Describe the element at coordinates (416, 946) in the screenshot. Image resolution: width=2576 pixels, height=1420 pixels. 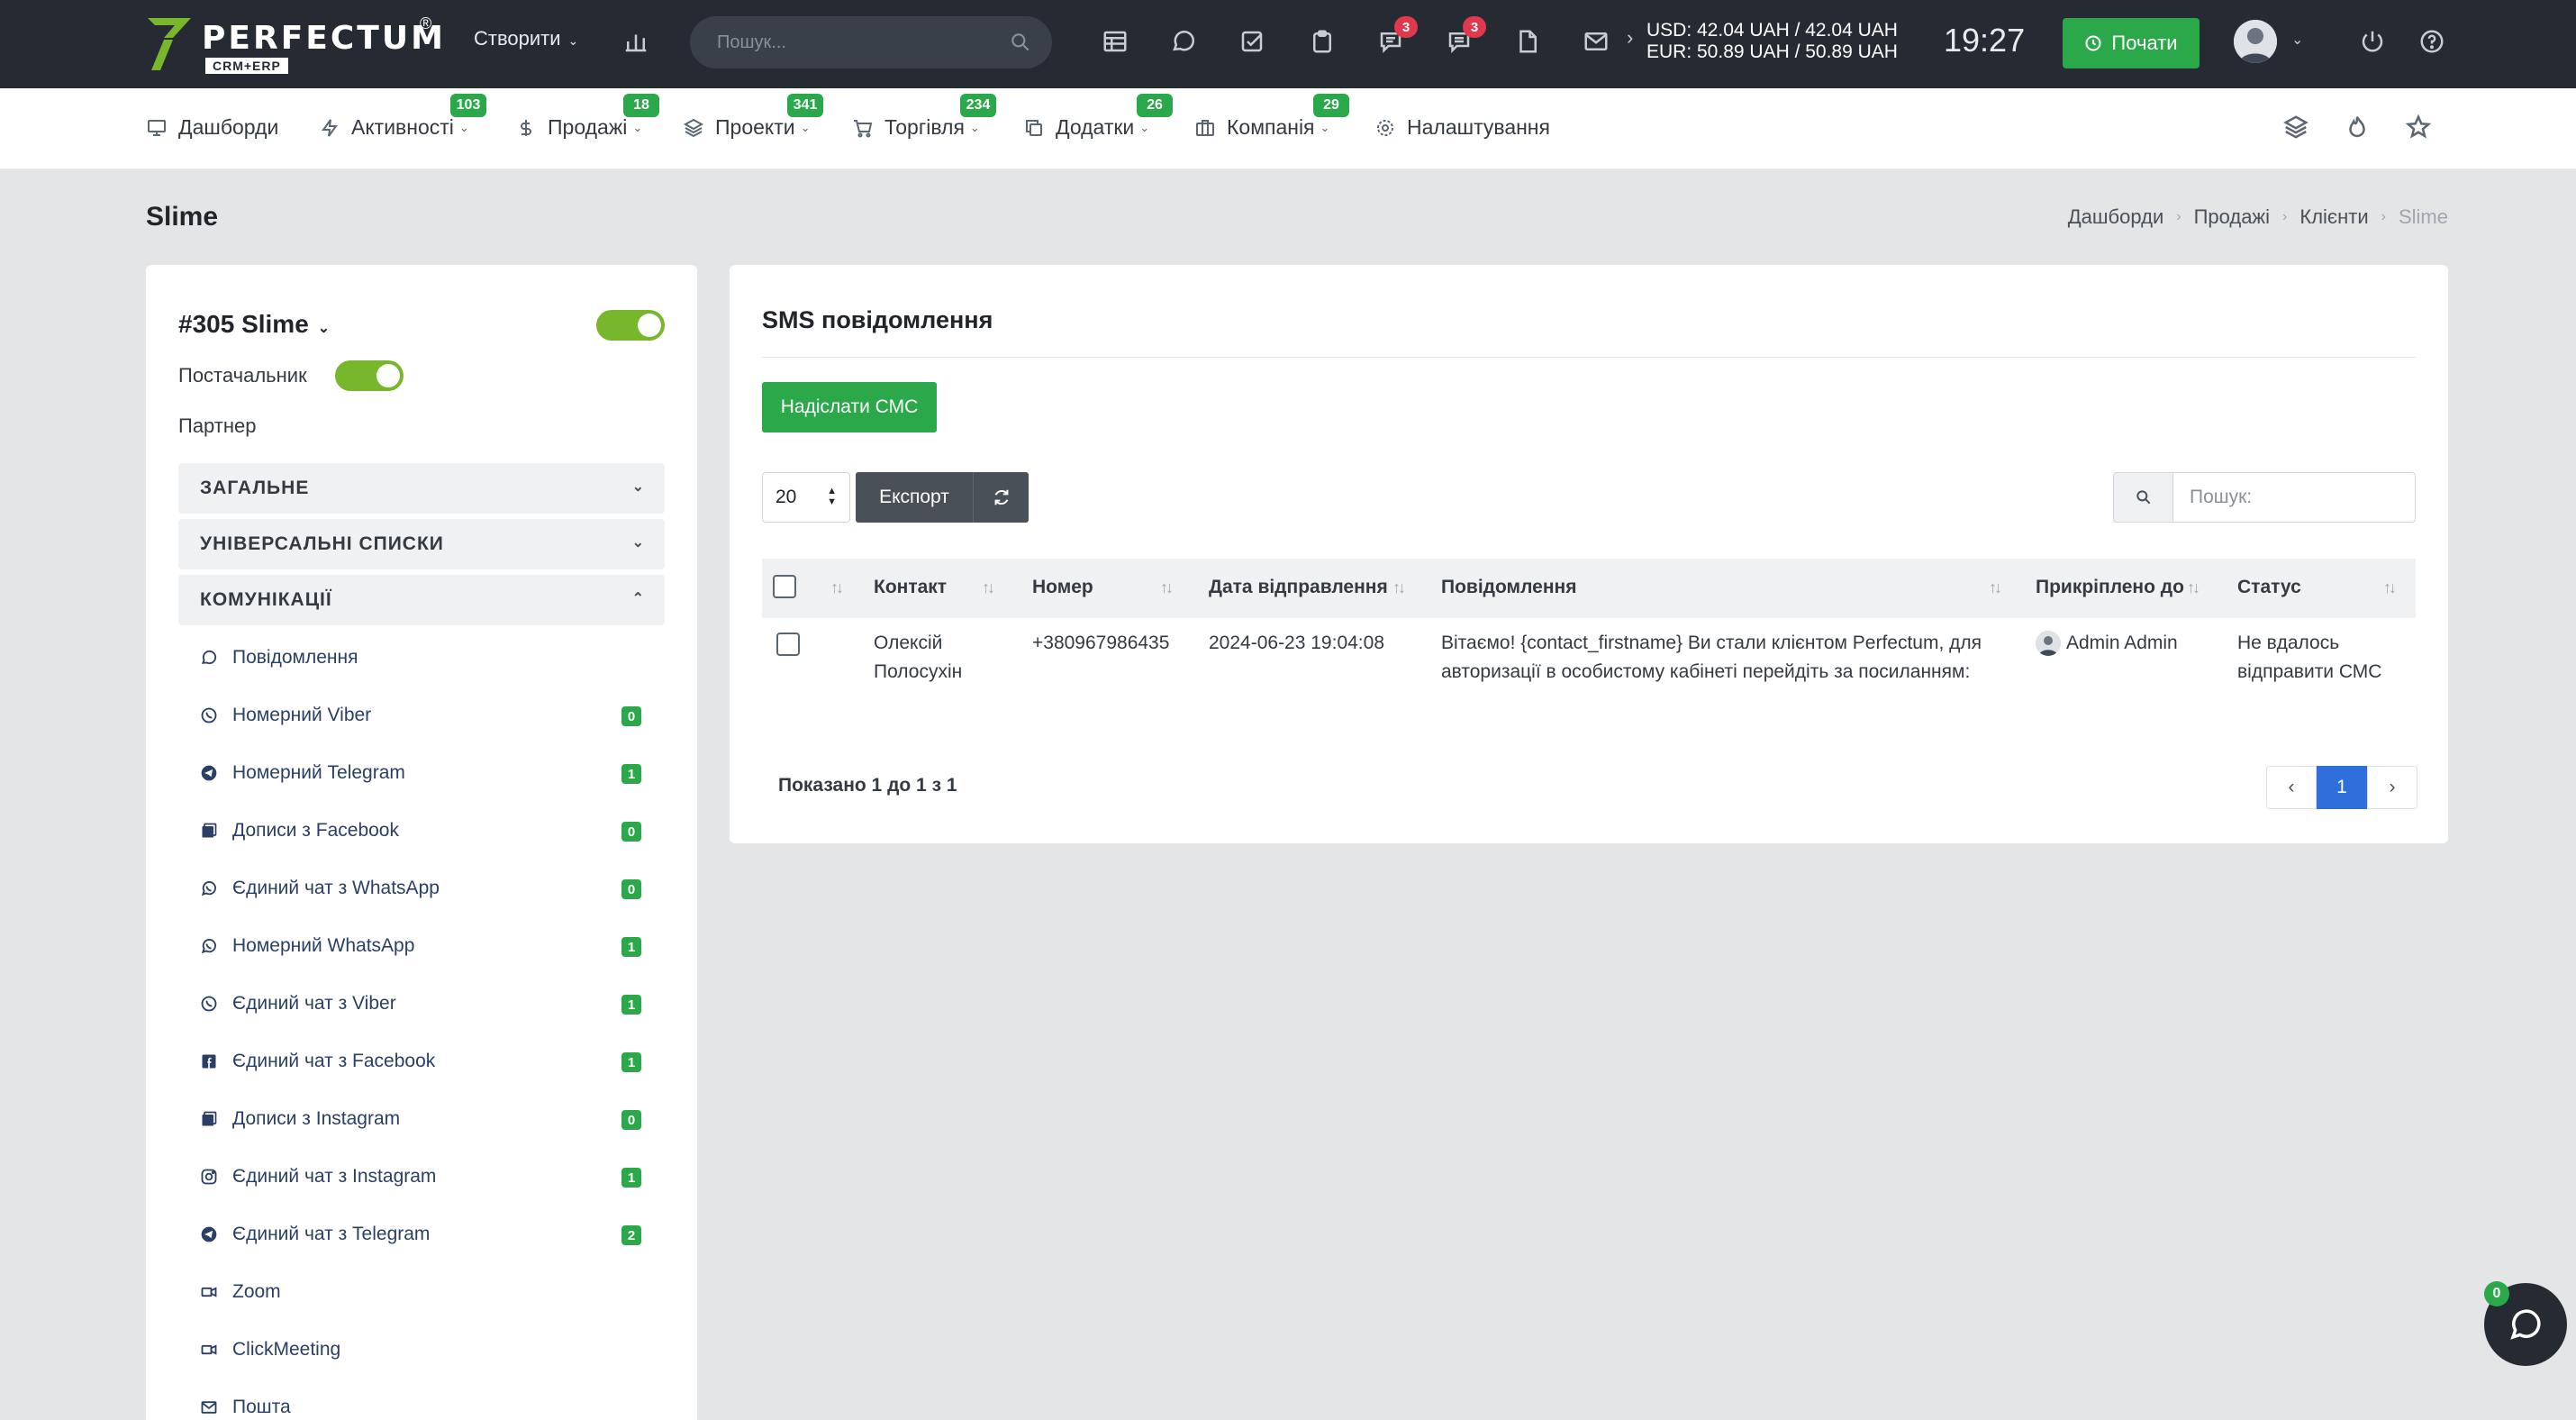
I see `comm-item-whatsapp-number: Номерний WhatsApp` at that location.